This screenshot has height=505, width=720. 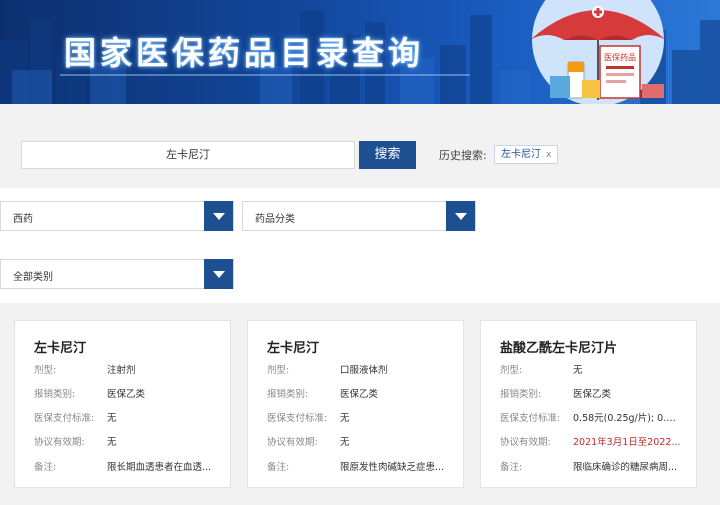 I want to click on page-title: 国家医保药品目录查询, so click(x=244, y=53).